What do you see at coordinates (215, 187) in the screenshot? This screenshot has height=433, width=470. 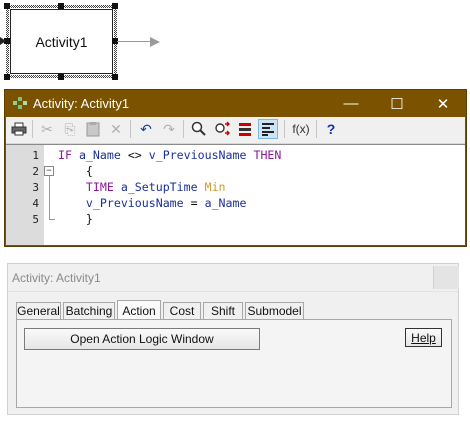 I see `time-unit: Min` at bounding box center [215, 187].